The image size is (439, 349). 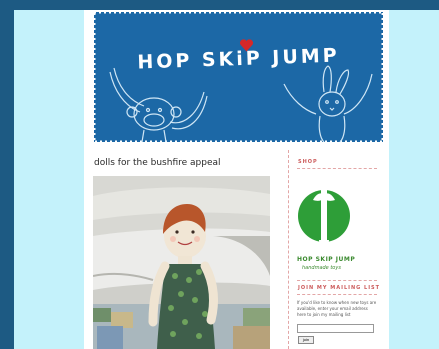 What do you see at coordinates (339, 288) in the screenshot?
I see `mailing-list-heading: JOIN MY MAILING LIST` at bounding box center [339, 288].